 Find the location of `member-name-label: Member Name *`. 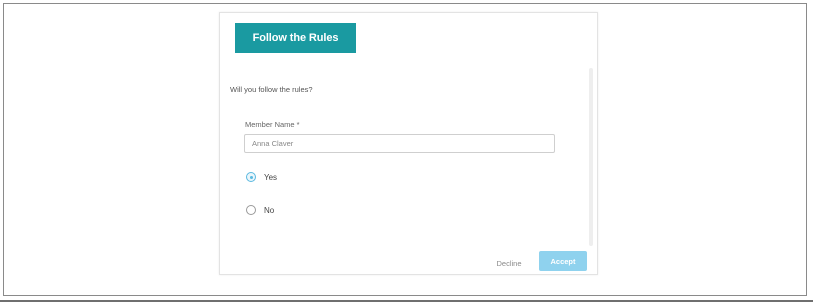

member-name-label: Member Name * is located at coordinates (272, 124).